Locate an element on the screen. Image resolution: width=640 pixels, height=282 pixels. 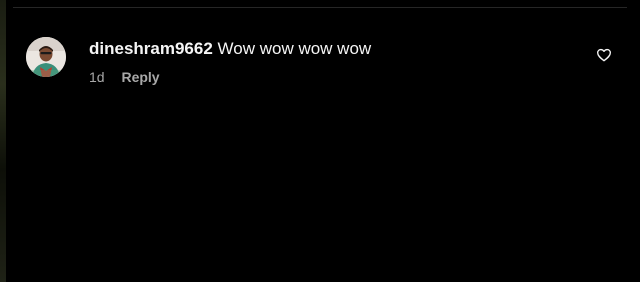
reply-button: Reply is located at coordinates (140, 77).